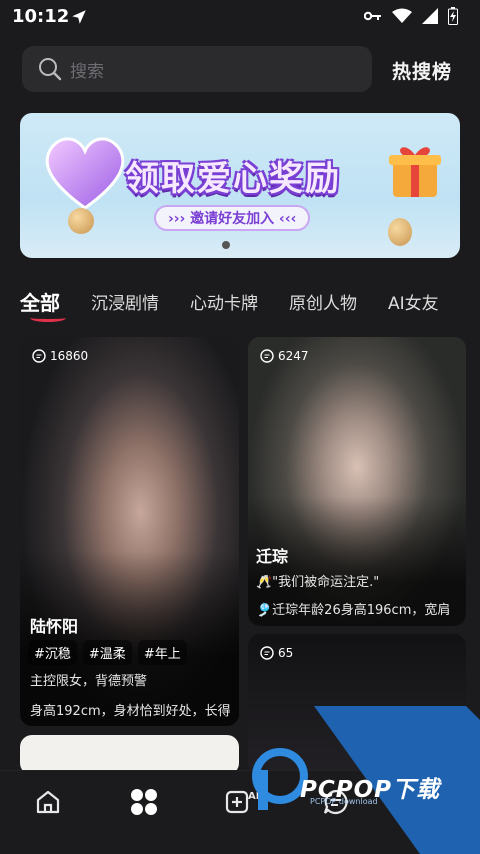 This screenshot has height=854, width=480. I want to click on search-bar: 搜索, so click(197, 69).